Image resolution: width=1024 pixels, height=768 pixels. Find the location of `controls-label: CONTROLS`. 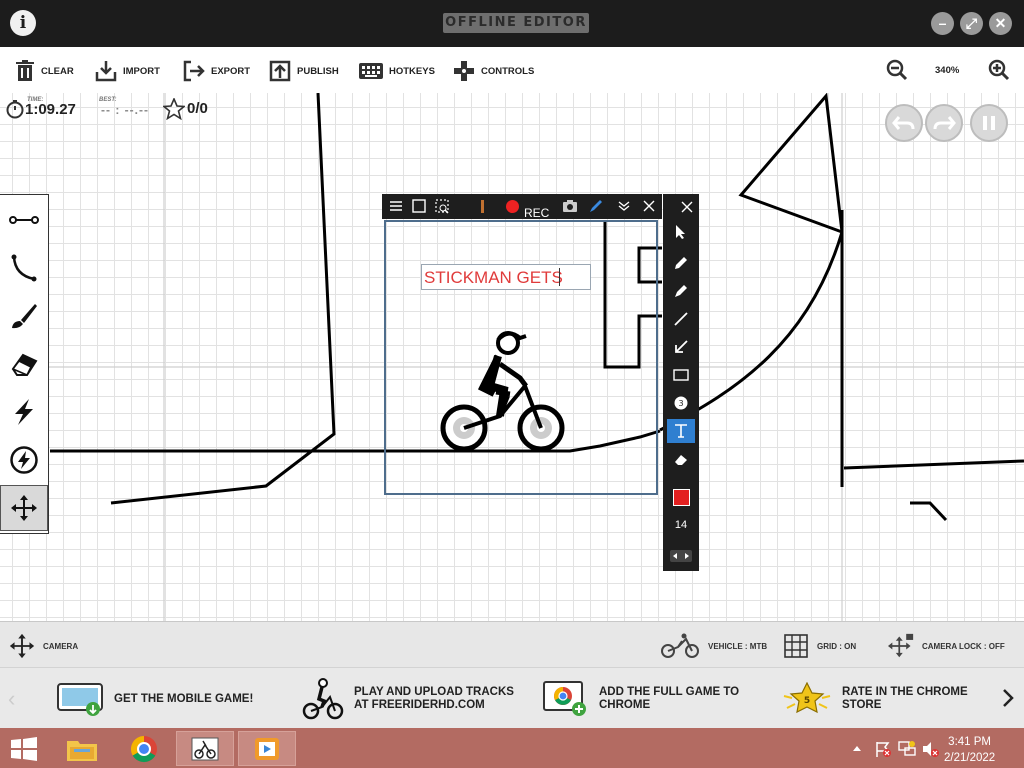

controls-label: CONTROLS is located at coordinates (508, 71).